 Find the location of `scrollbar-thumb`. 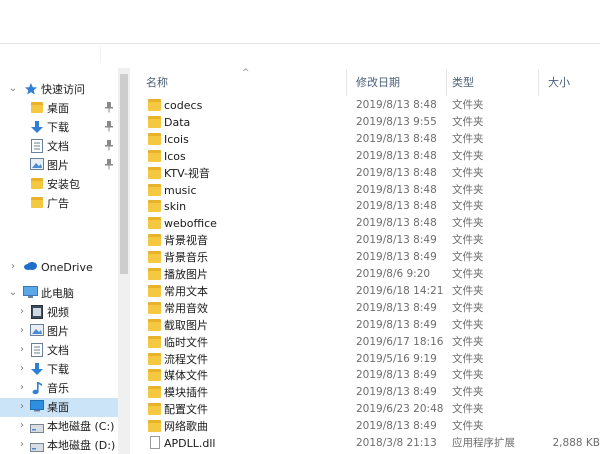

scrollbar-thumb is located at coordinates (124, 174).